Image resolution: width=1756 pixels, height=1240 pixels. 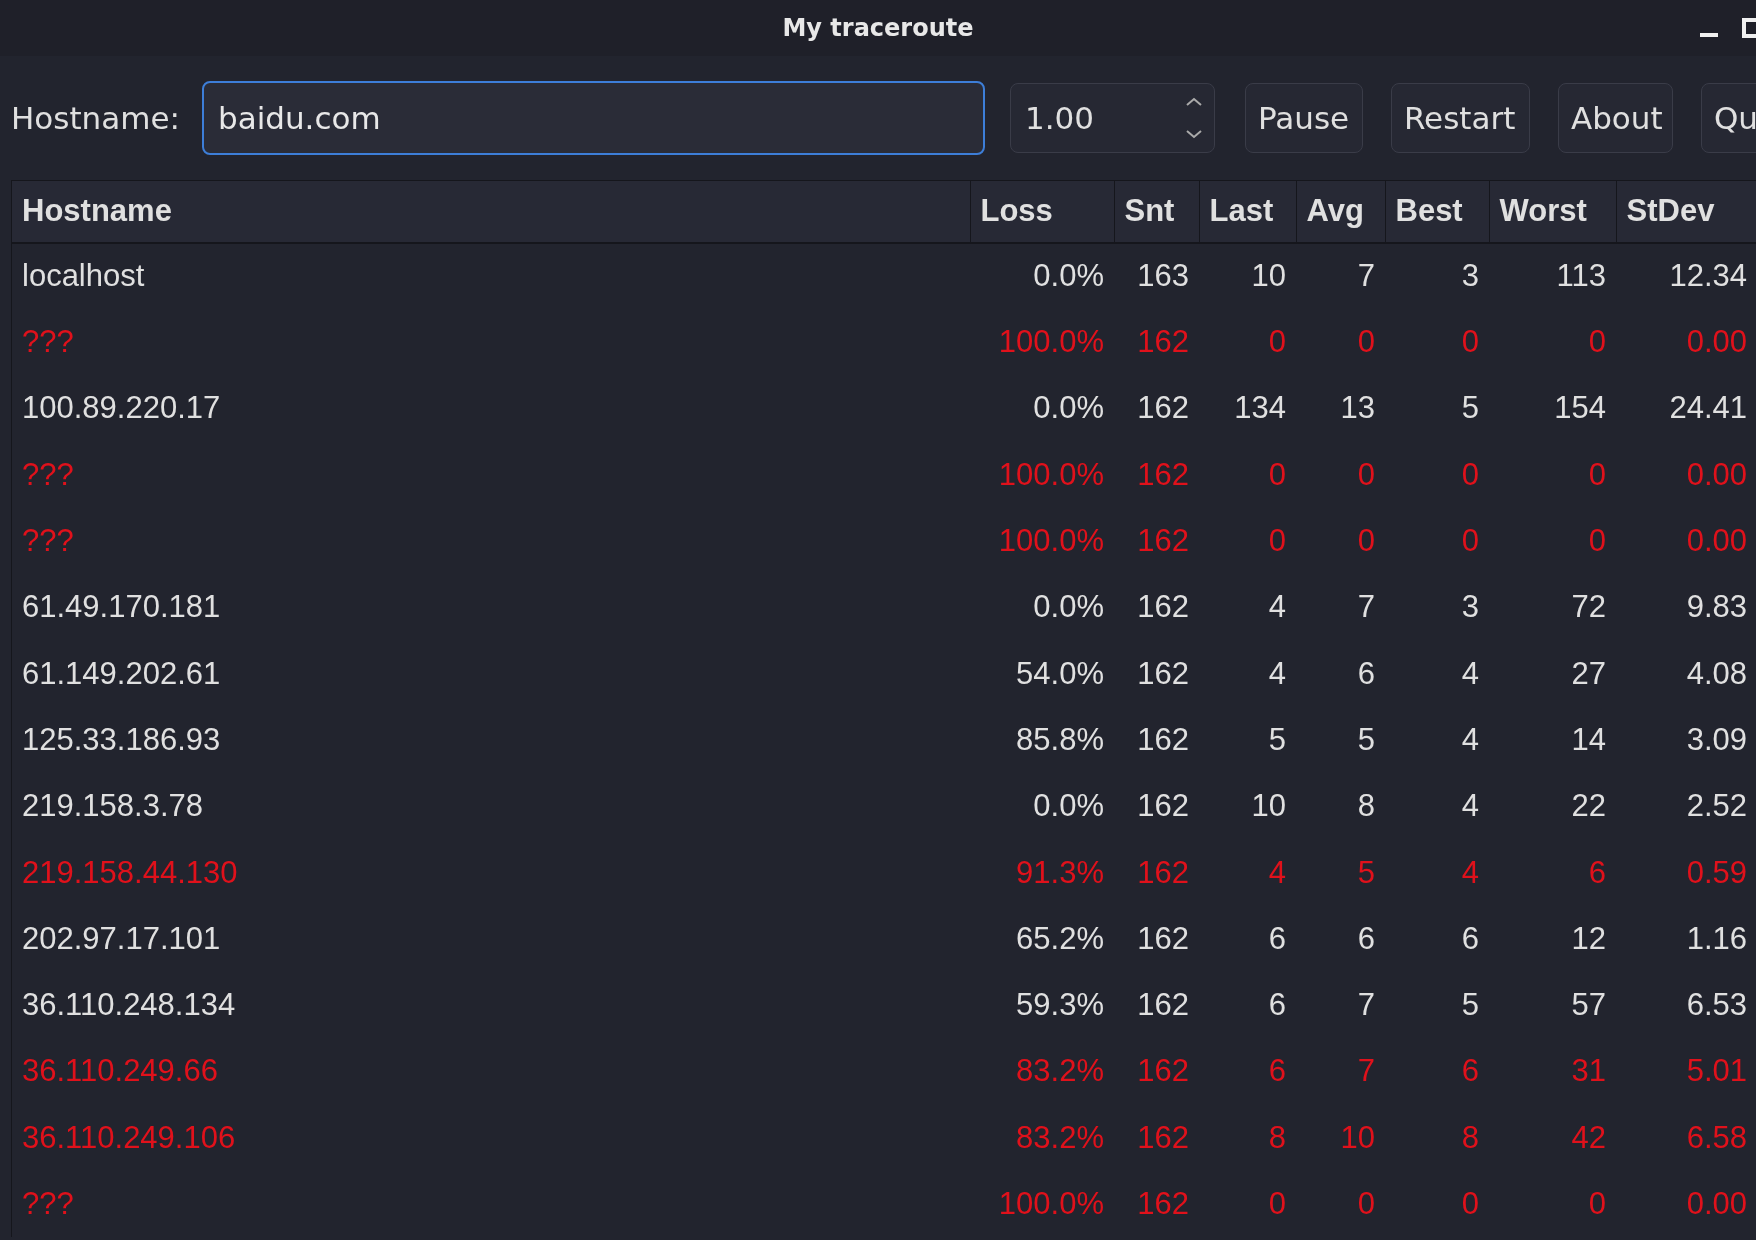 What do you see at coordinates (1588, 938) in the screenshot?
I see `table-cell-text: 12` at bounding box center [1588, 938].